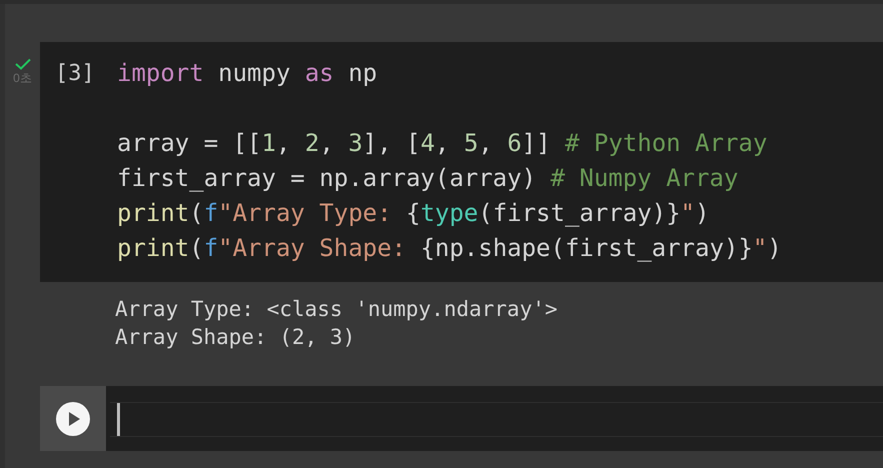 The image size is (883, 468). Describe the element at coordinates (413, 213) in the screenshot. I see `code-line: print(f"Array Type: {type(first_array)}")` at that location.